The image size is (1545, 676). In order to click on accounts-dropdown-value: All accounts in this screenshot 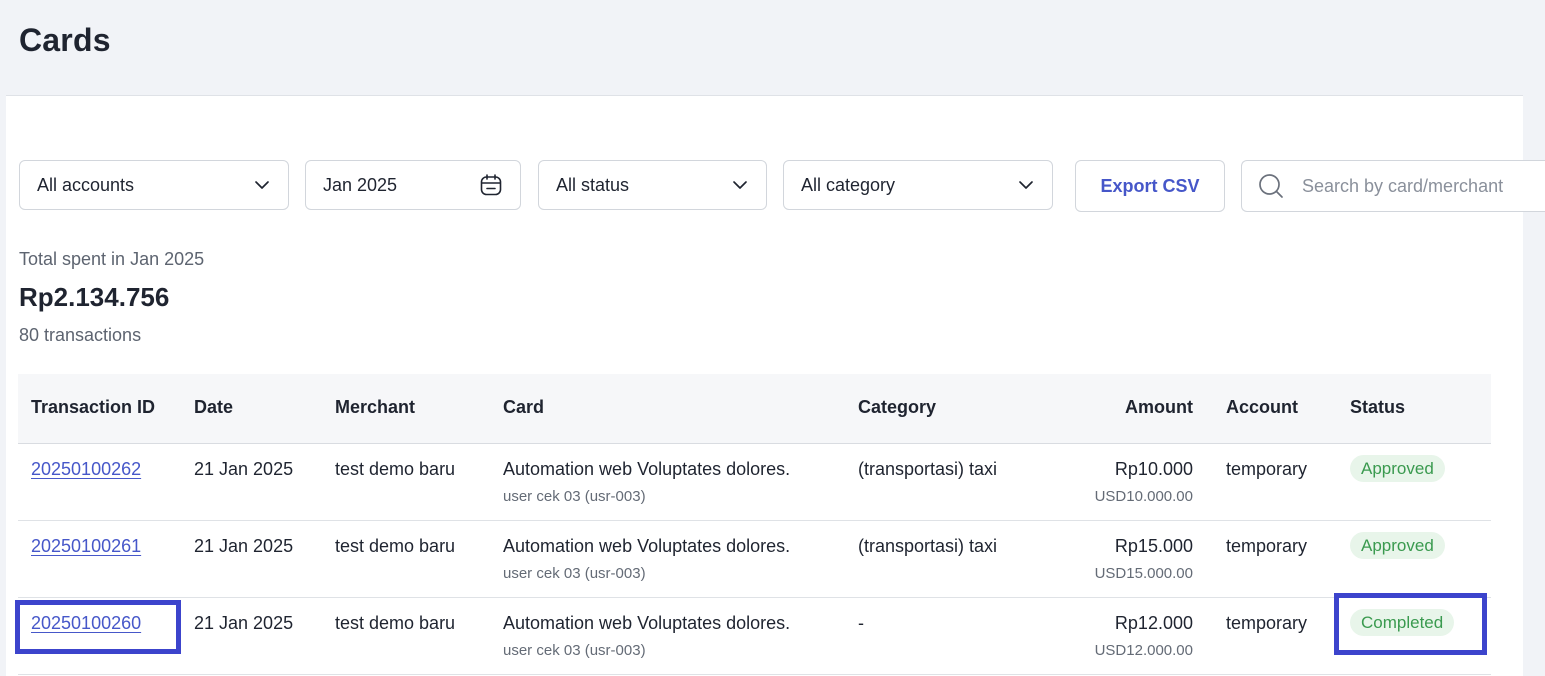, I will do `click(86, 184)`.